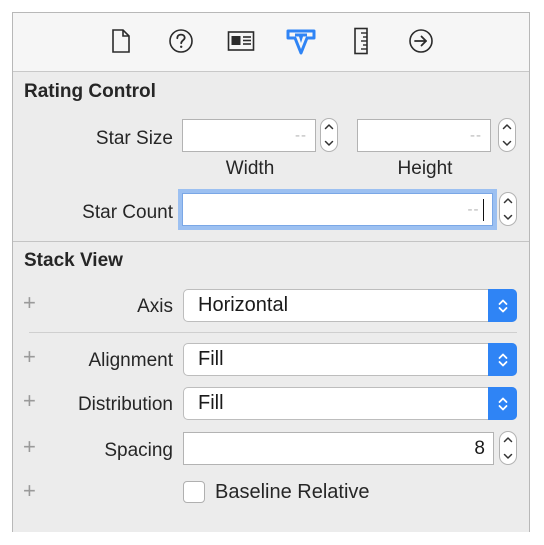  Describe the element at coordinates (301, 135) in the screenshot. I see `width-placeholder: --` at that location.